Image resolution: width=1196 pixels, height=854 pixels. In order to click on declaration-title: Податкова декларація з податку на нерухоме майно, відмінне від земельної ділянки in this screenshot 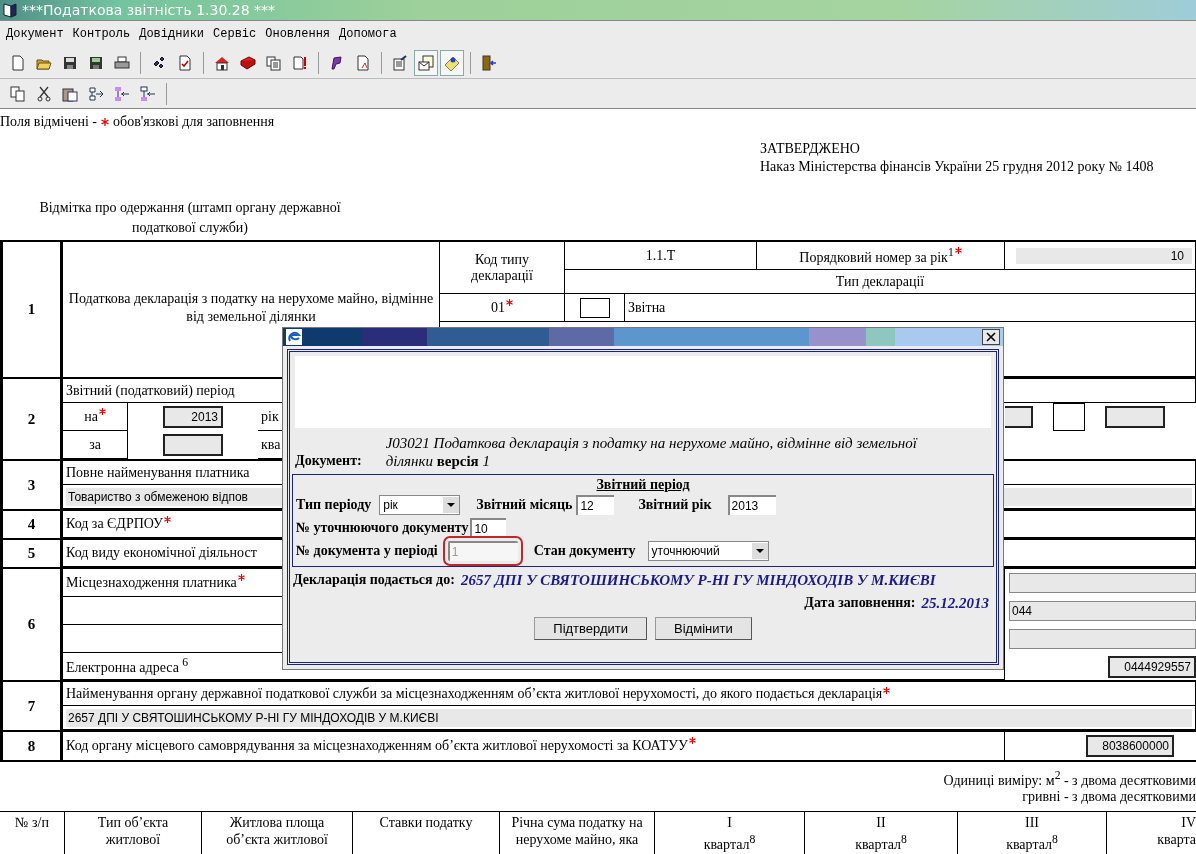, I will do `click(251, 308)`.